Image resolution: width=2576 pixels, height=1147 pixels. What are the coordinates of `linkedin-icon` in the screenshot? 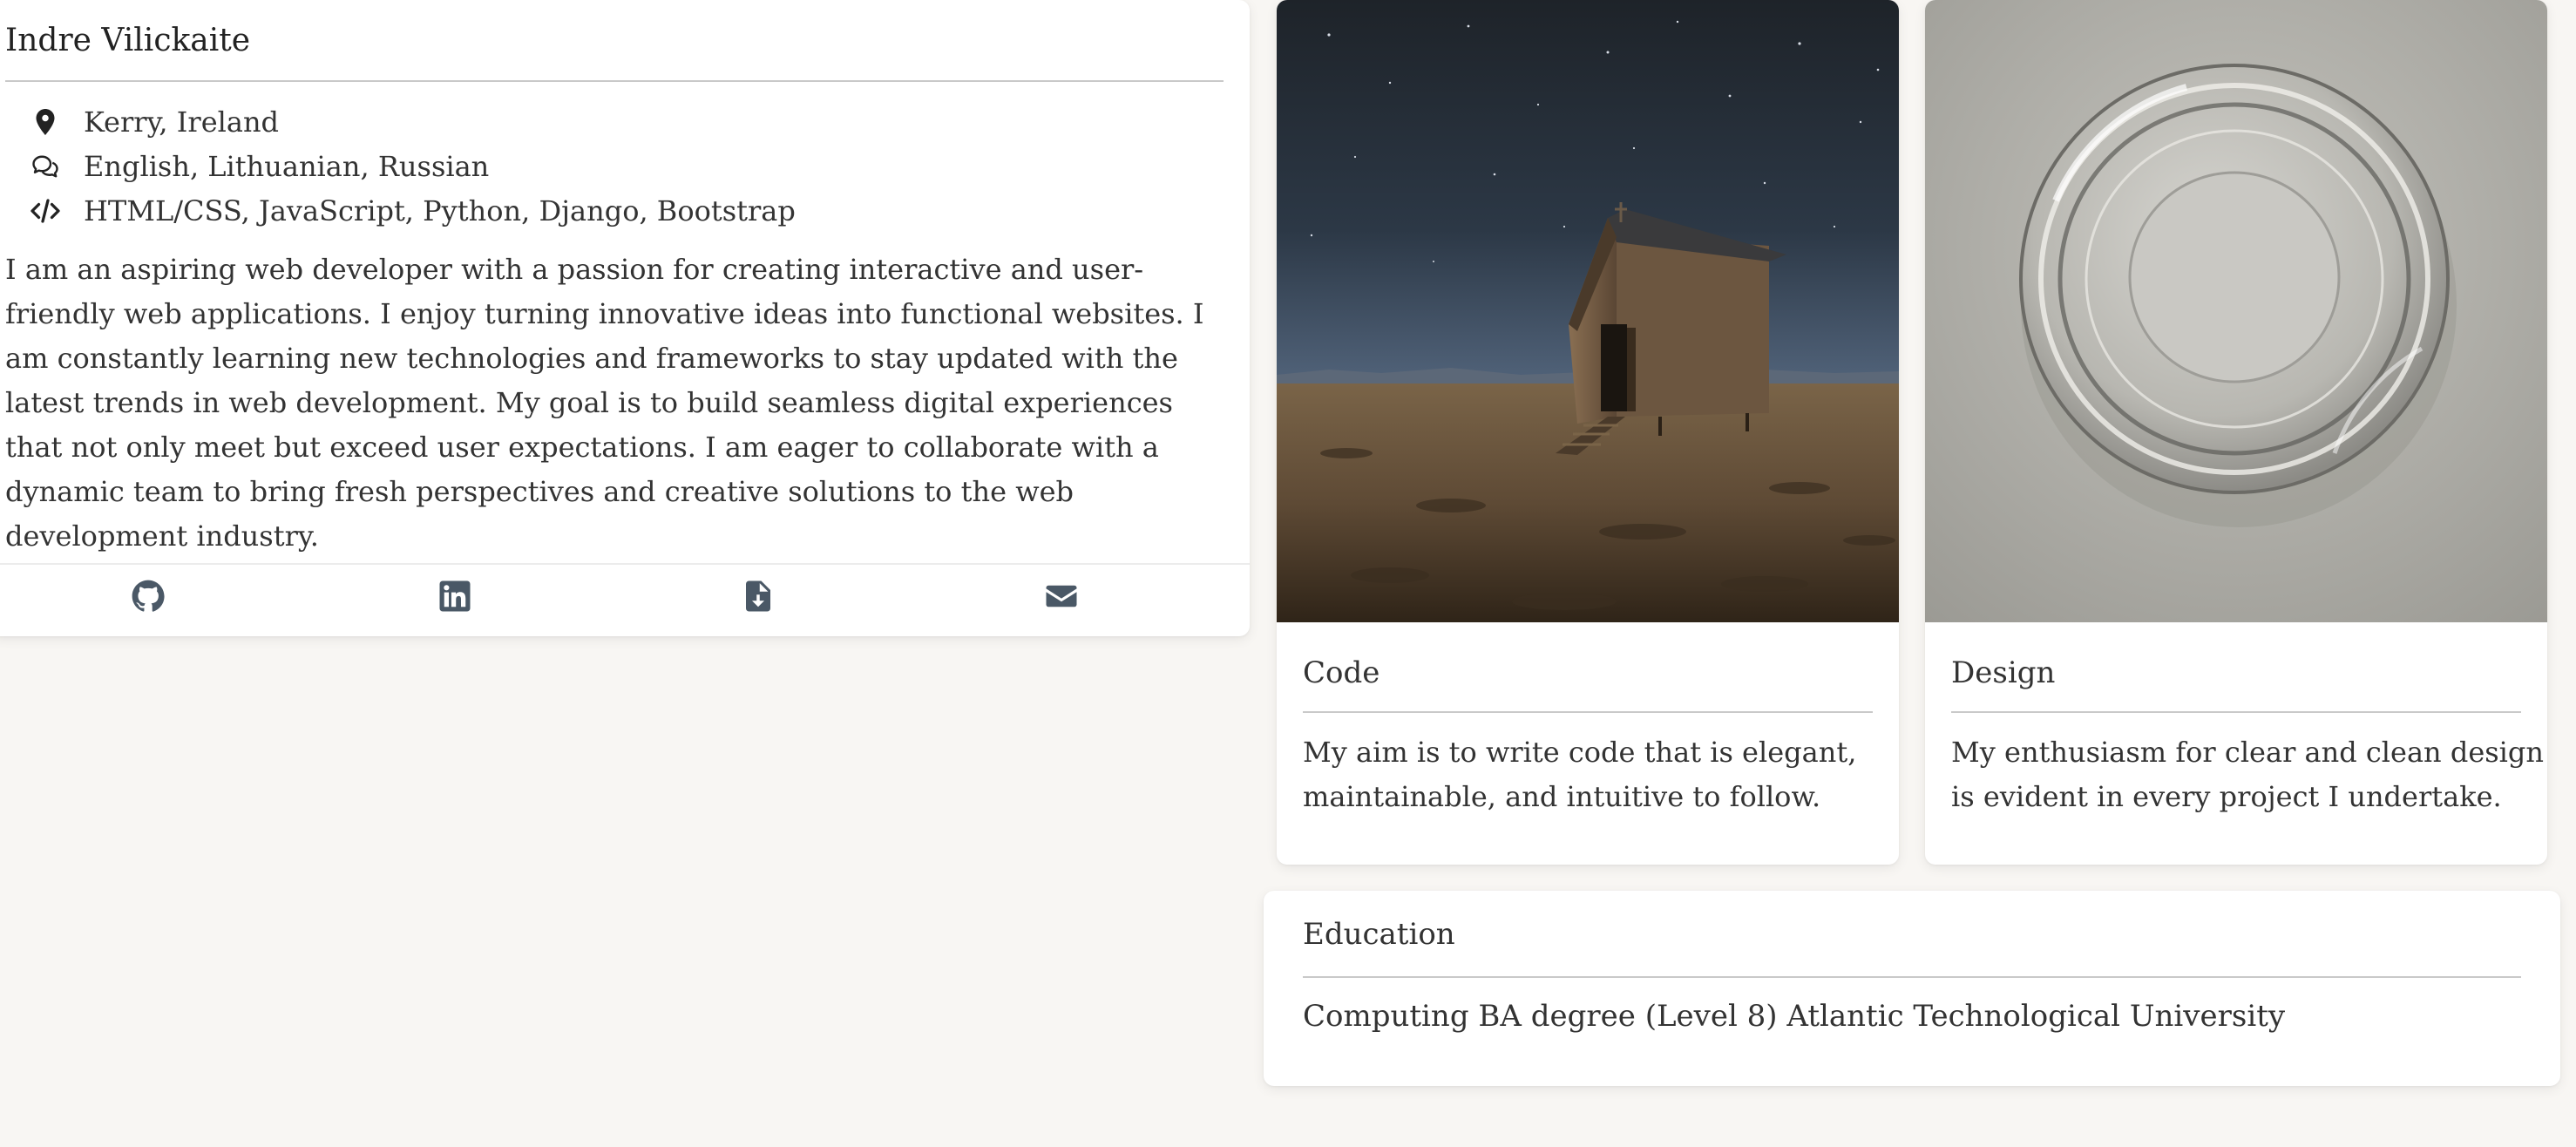 It's located at (455, 598).